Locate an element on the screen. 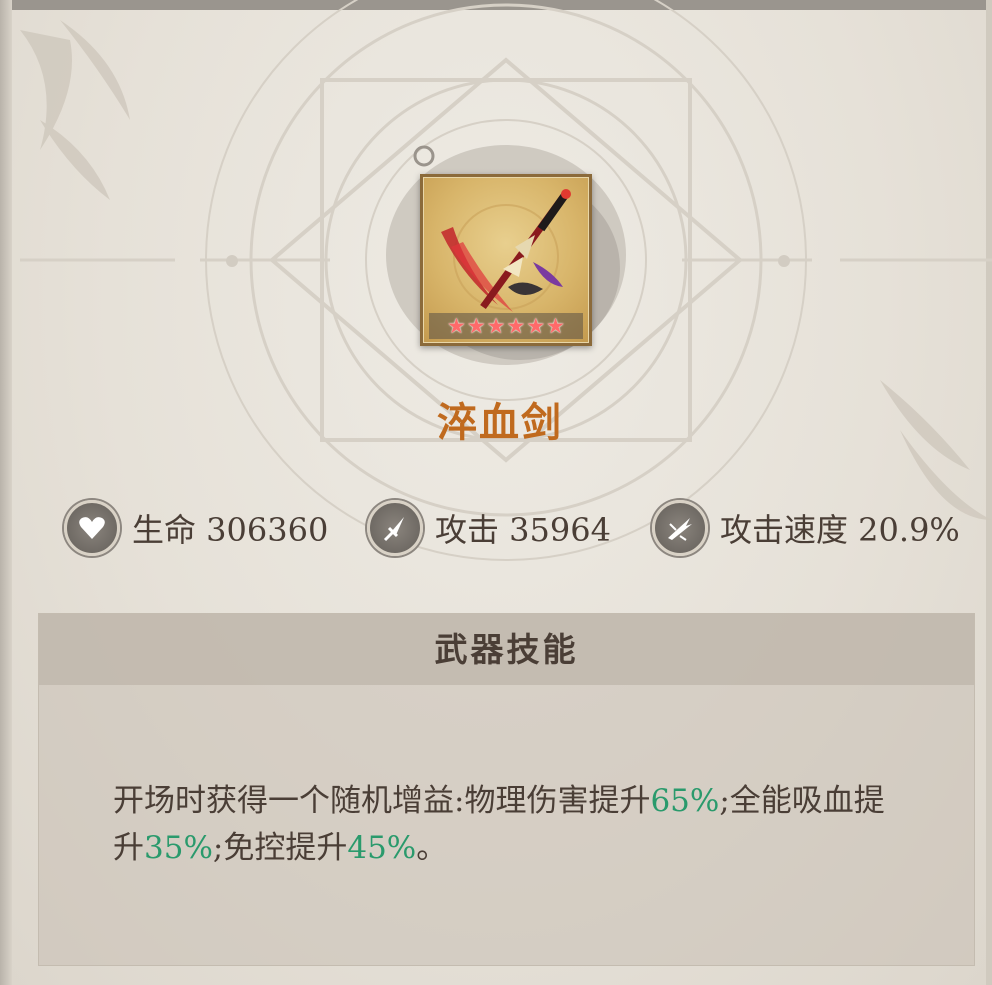  stat-attack-label: 攻击 35964 is located at coordinates (523, 530).